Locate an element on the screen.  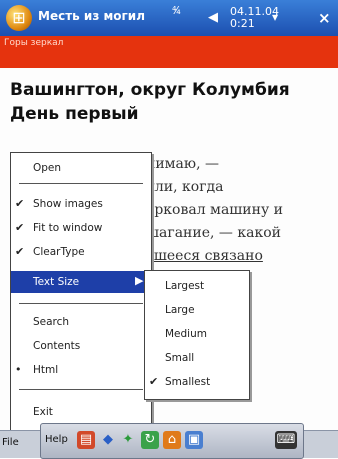
keyboard-icon: ⌨ is located at coordinates (286, 440).